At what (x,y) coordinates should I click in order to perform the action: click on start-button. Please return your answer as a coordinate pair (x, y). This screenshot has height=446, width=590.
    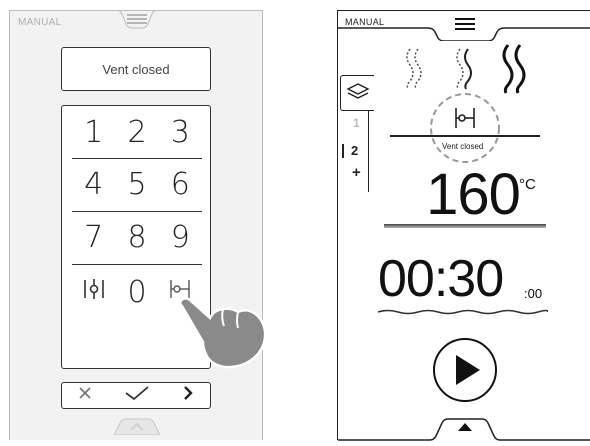
    Looking at the image, I should click on (465, 370).